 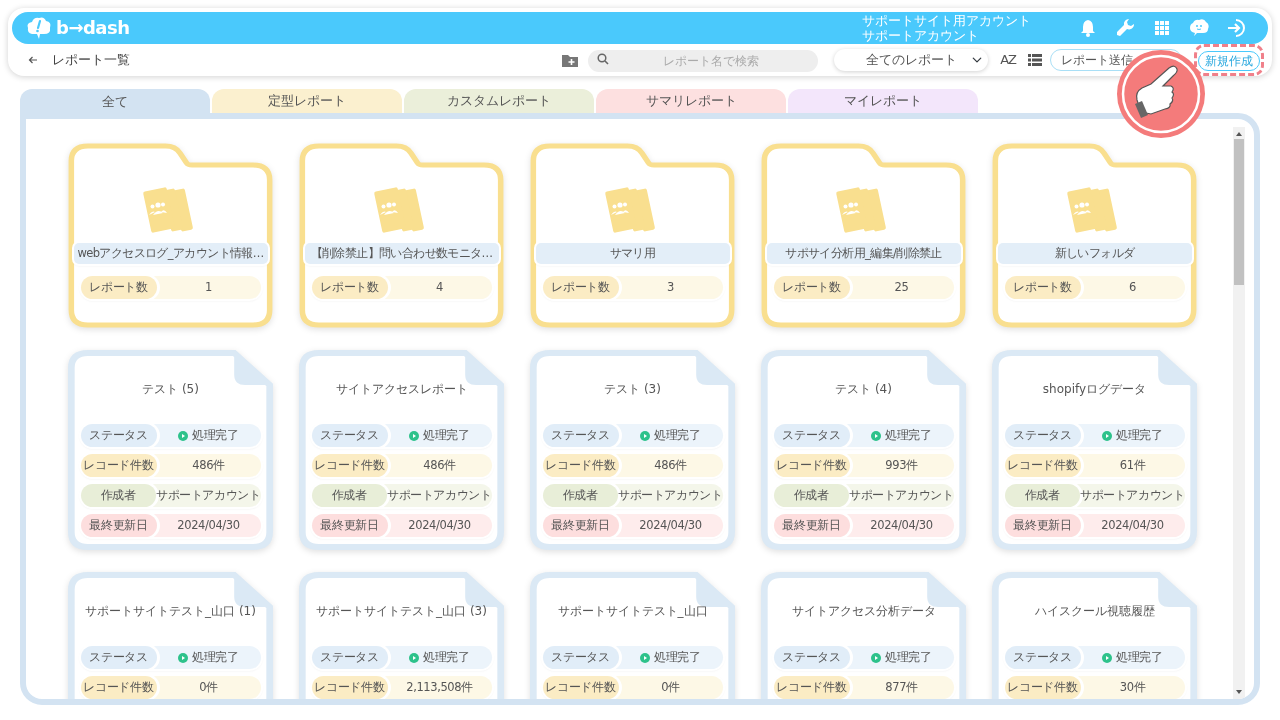 What do you see at coordinates (946, 20) in the screenshot?
I see `account-site-name: サポートサイト用アカウント` at bounding box center [946, 20].